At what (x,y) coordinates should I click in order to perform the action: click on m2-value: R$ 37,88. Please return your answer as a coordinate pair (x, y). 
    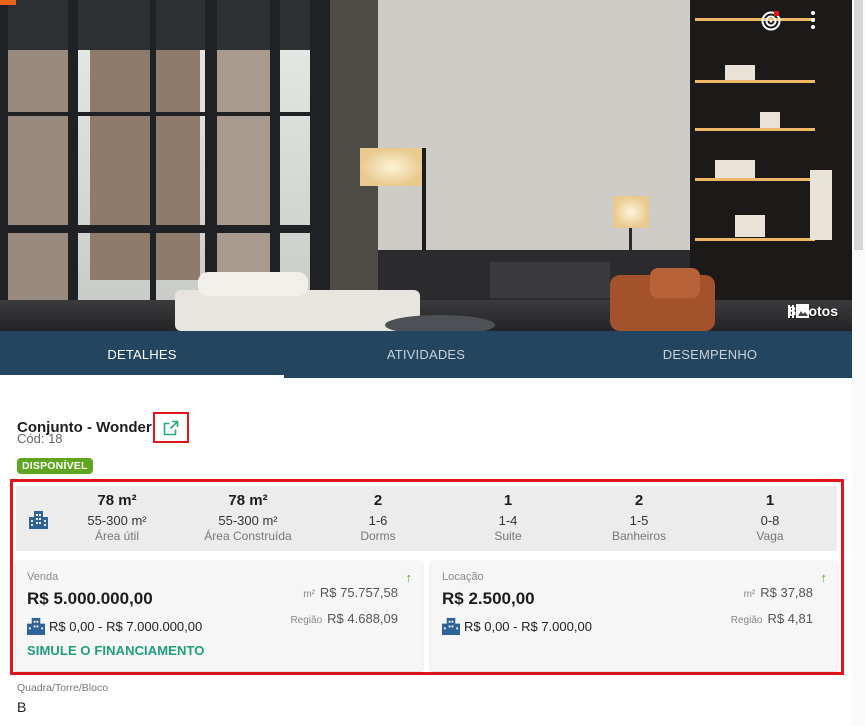
    Looking at the image, I should click on (786, 592).